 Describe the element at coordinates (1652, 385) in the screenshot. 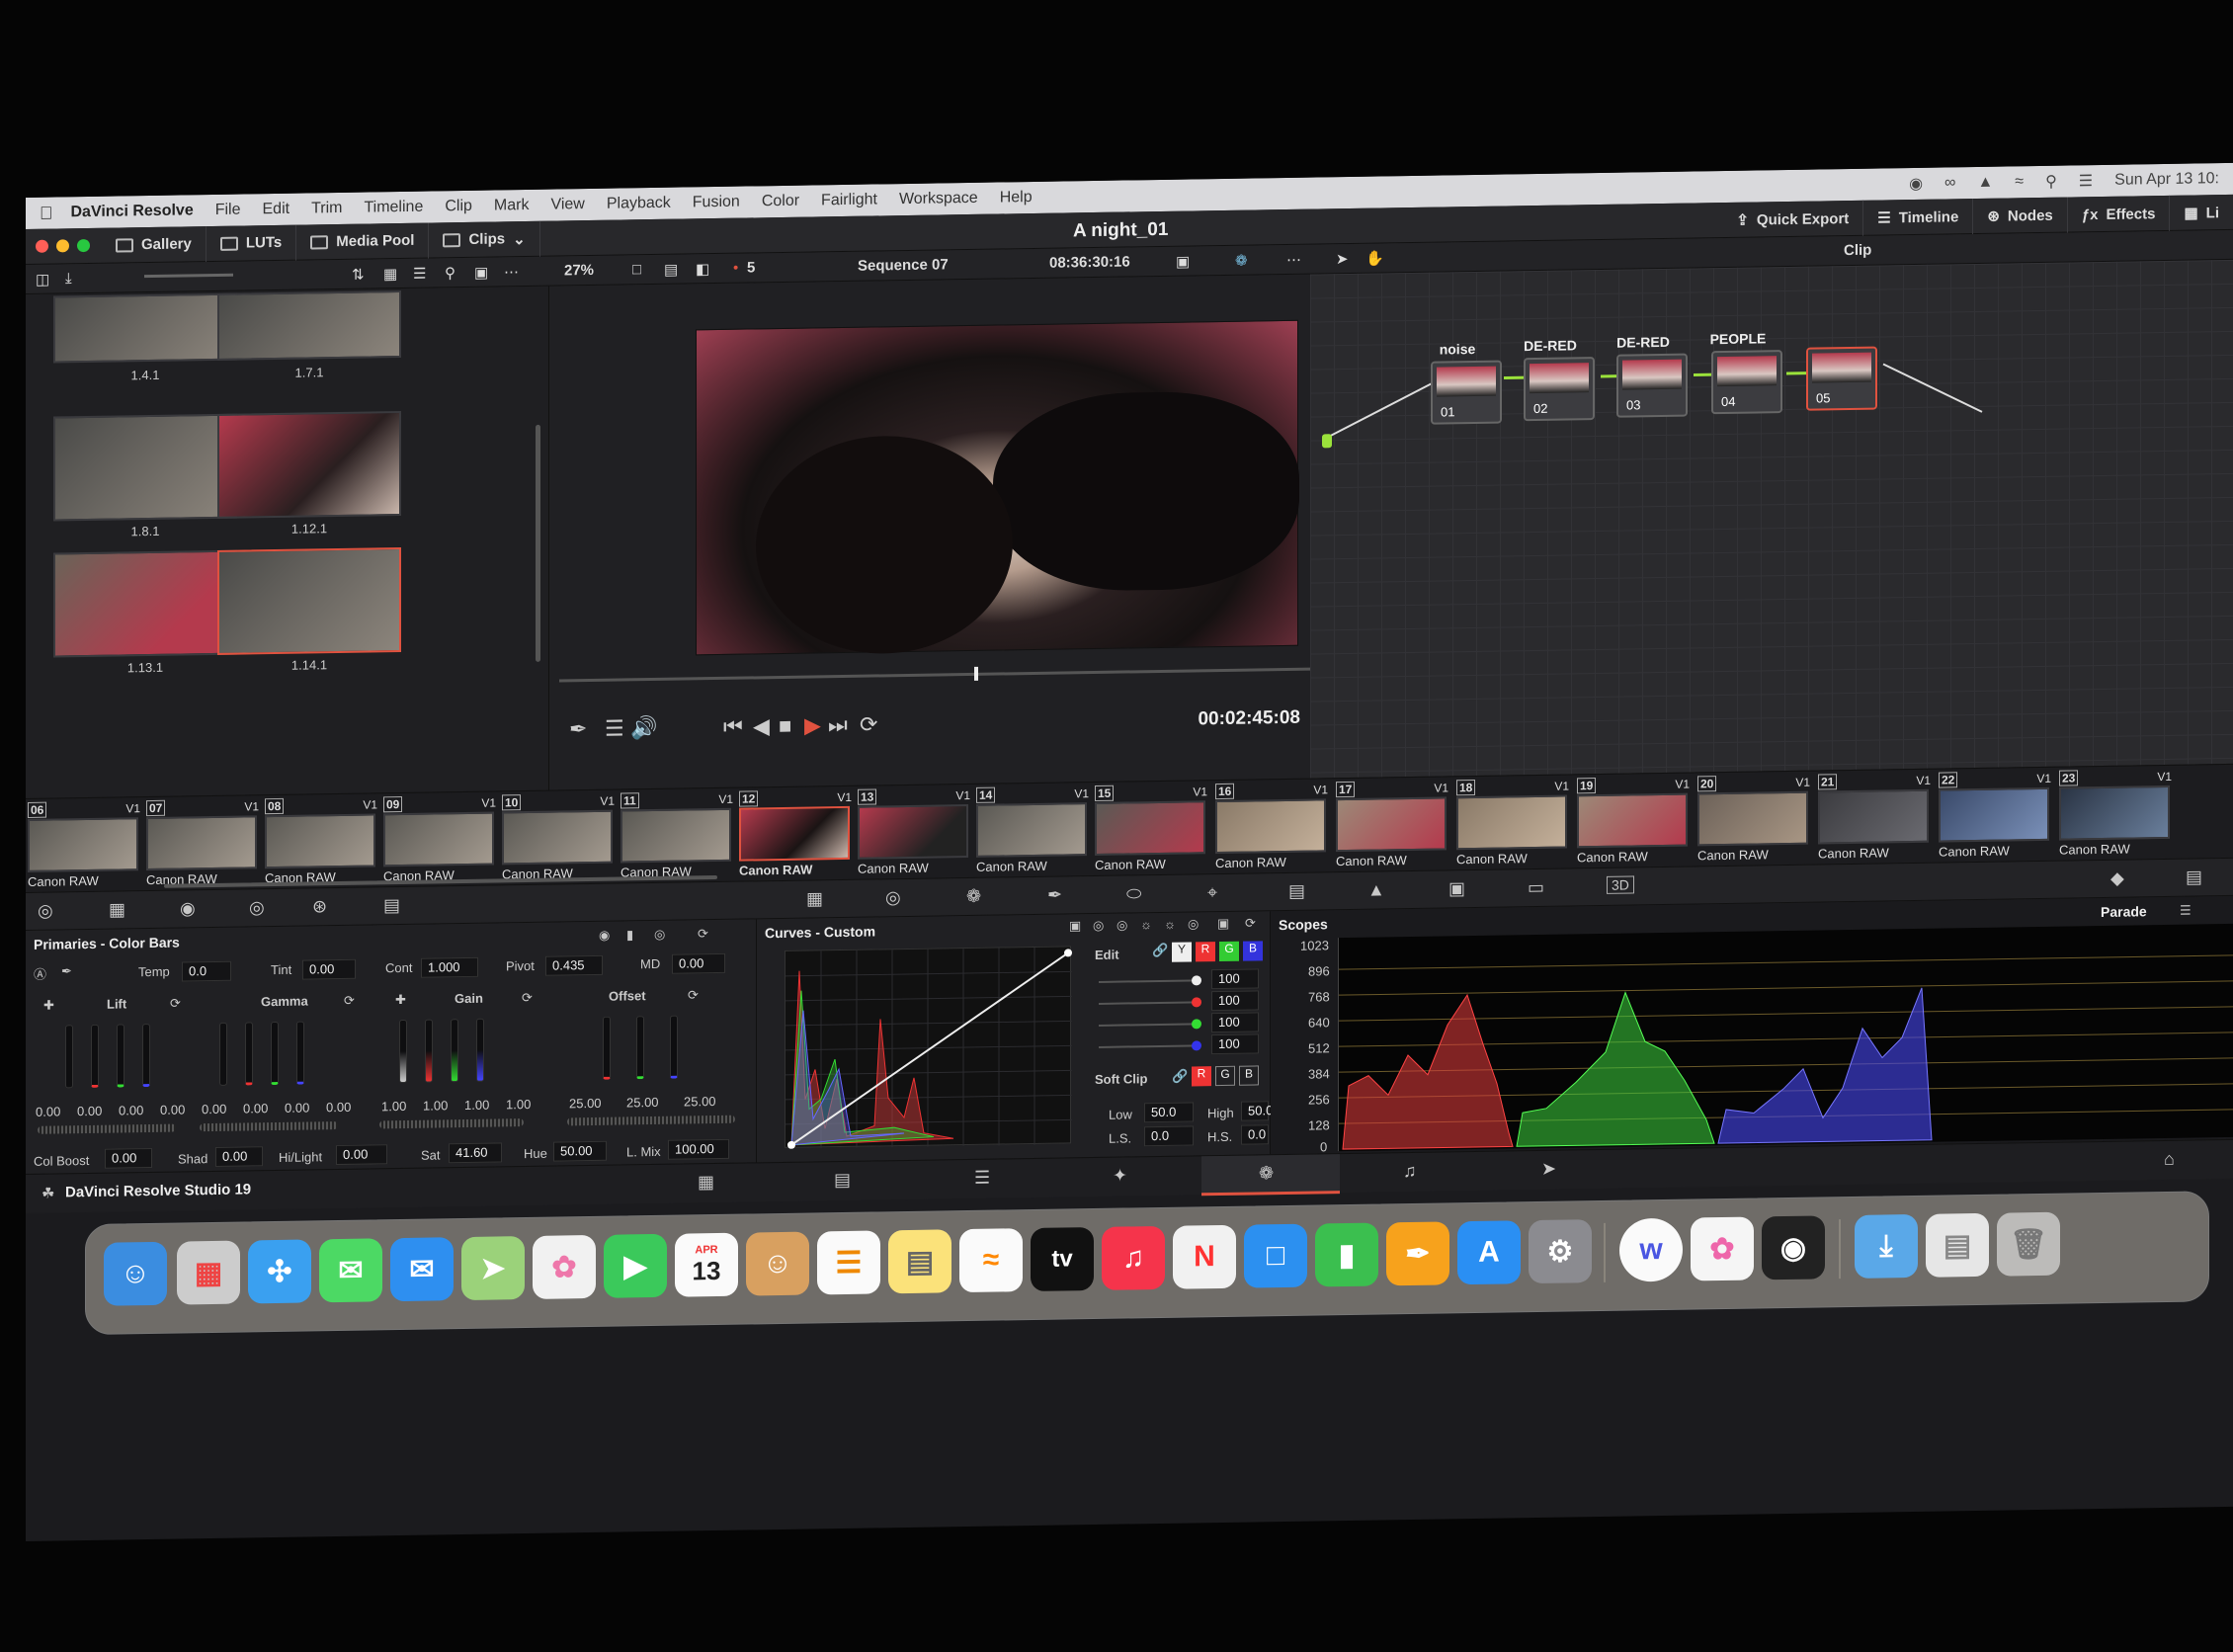

I see `node-03: 03` at that location.